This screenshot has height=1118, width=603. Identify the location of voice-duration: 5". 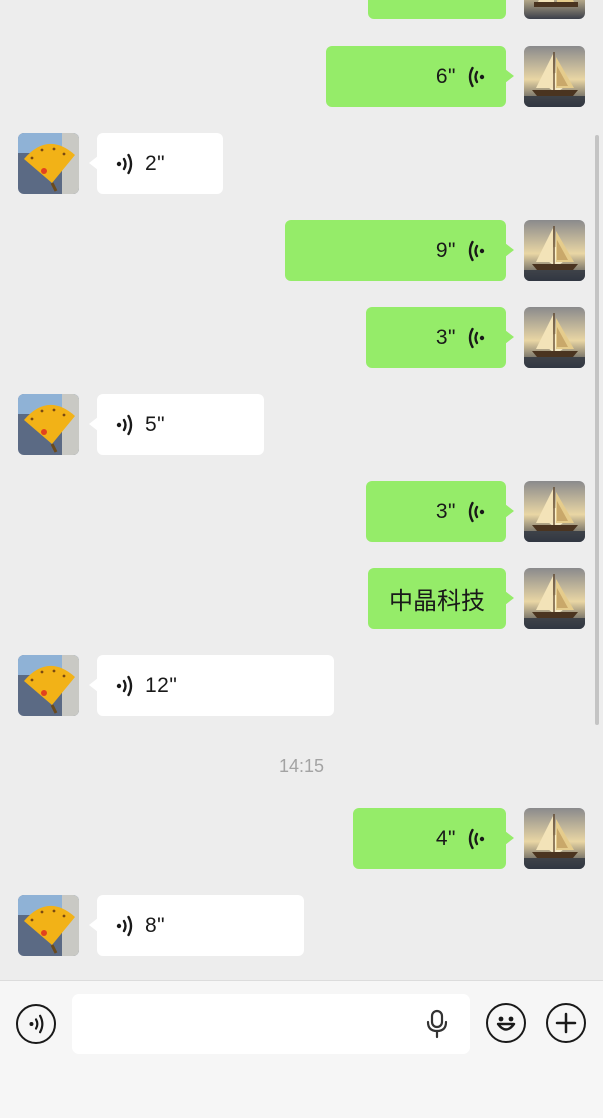
(155, 424).